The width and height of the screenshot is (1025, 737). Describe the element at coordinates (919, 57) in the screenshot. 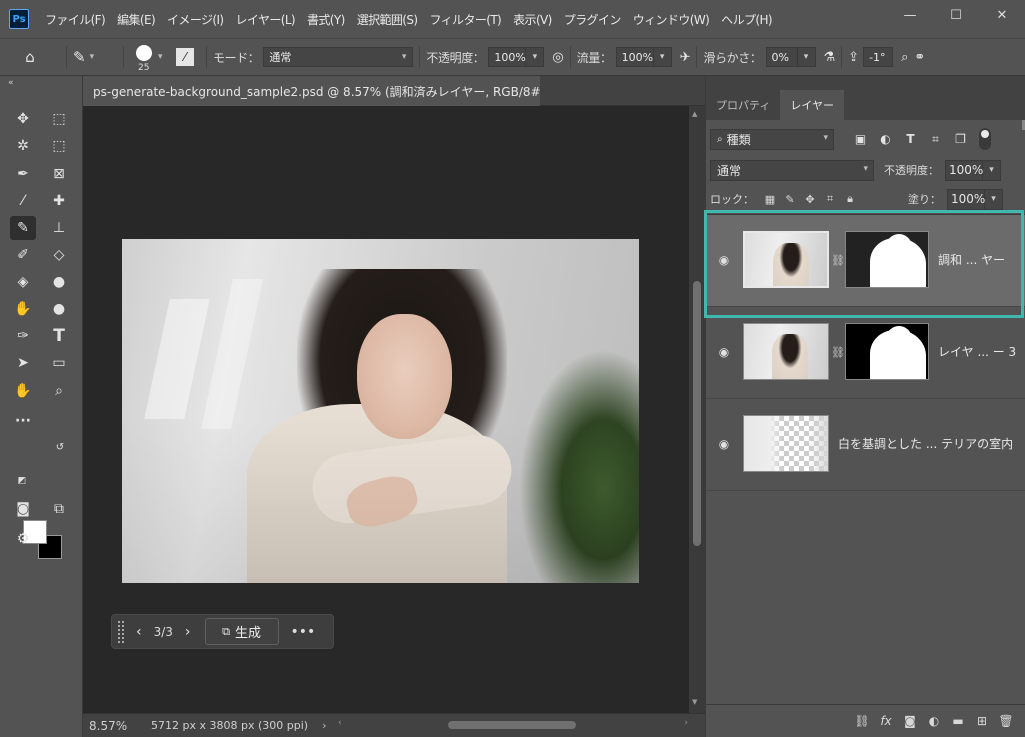

I see `symmetry-icon: ⚭` at that location.